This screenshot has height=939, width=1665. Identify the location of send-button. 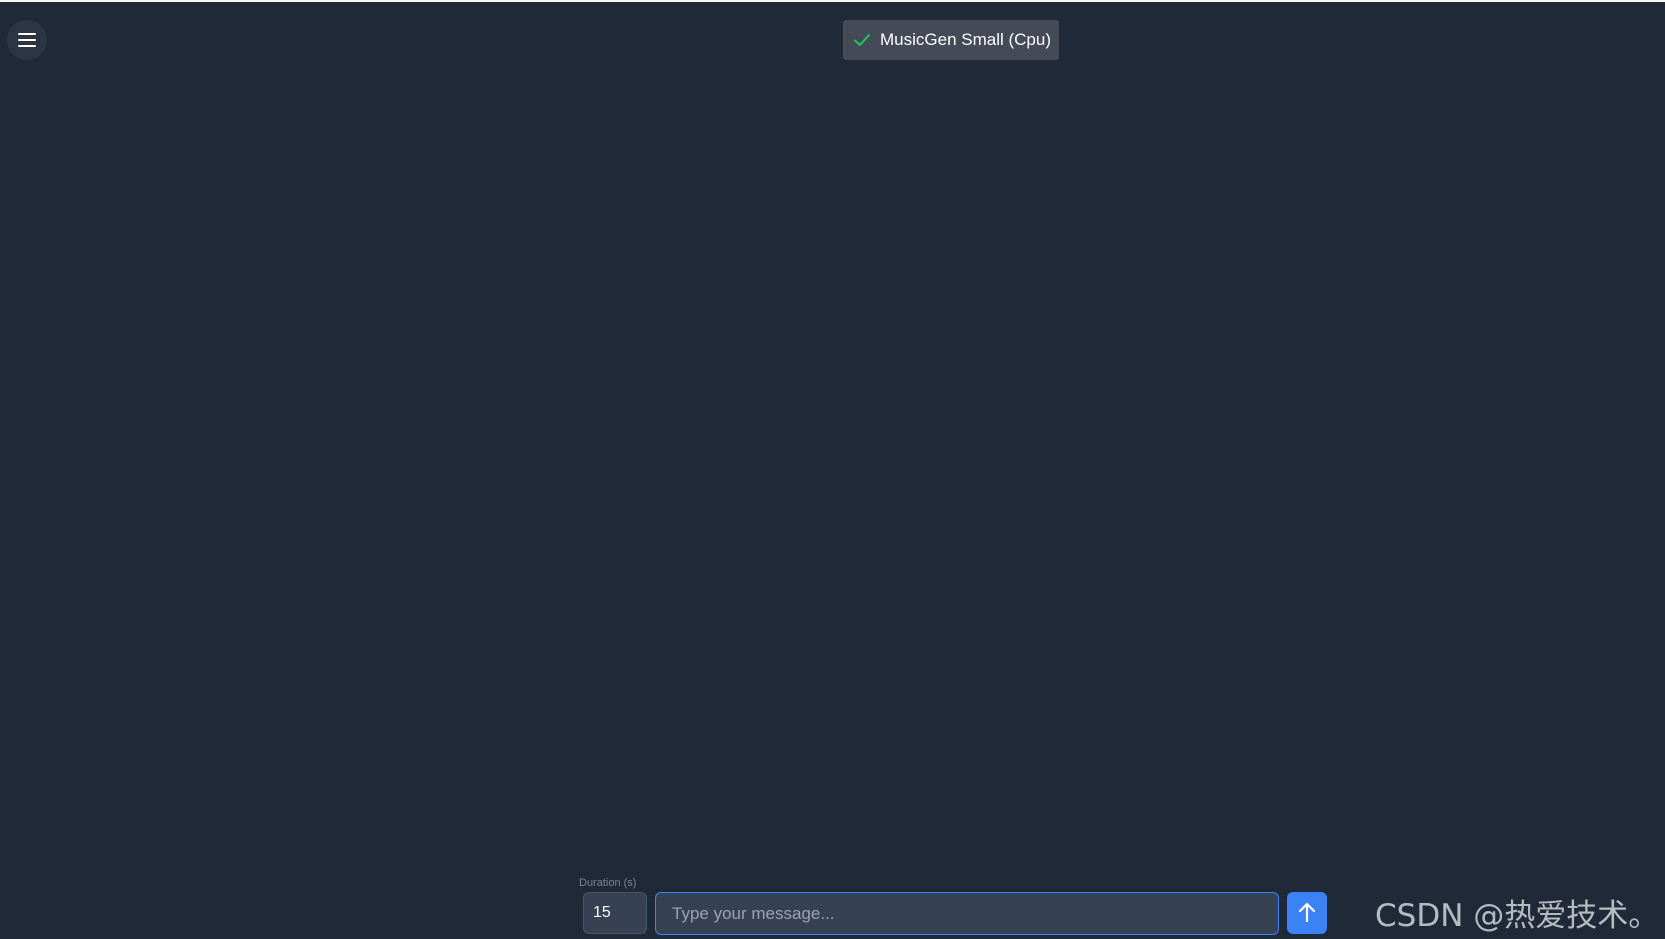
(1307, 913).